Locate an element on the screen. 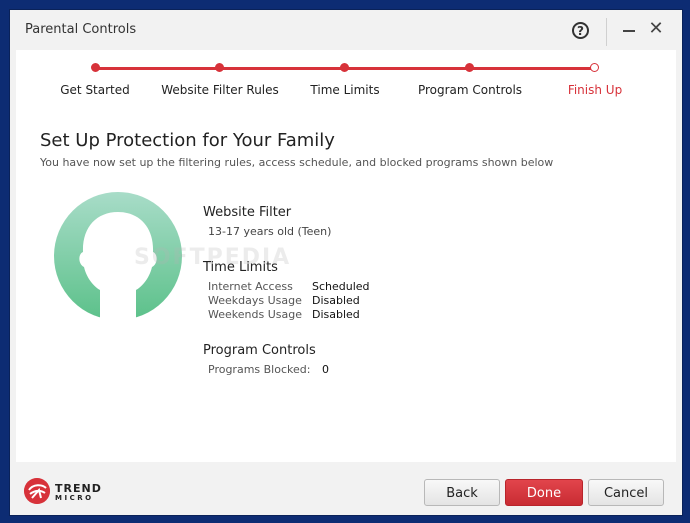 The width and height of the screenshot is (690, 523). back-button: Back is located at coordinates (462, 492).